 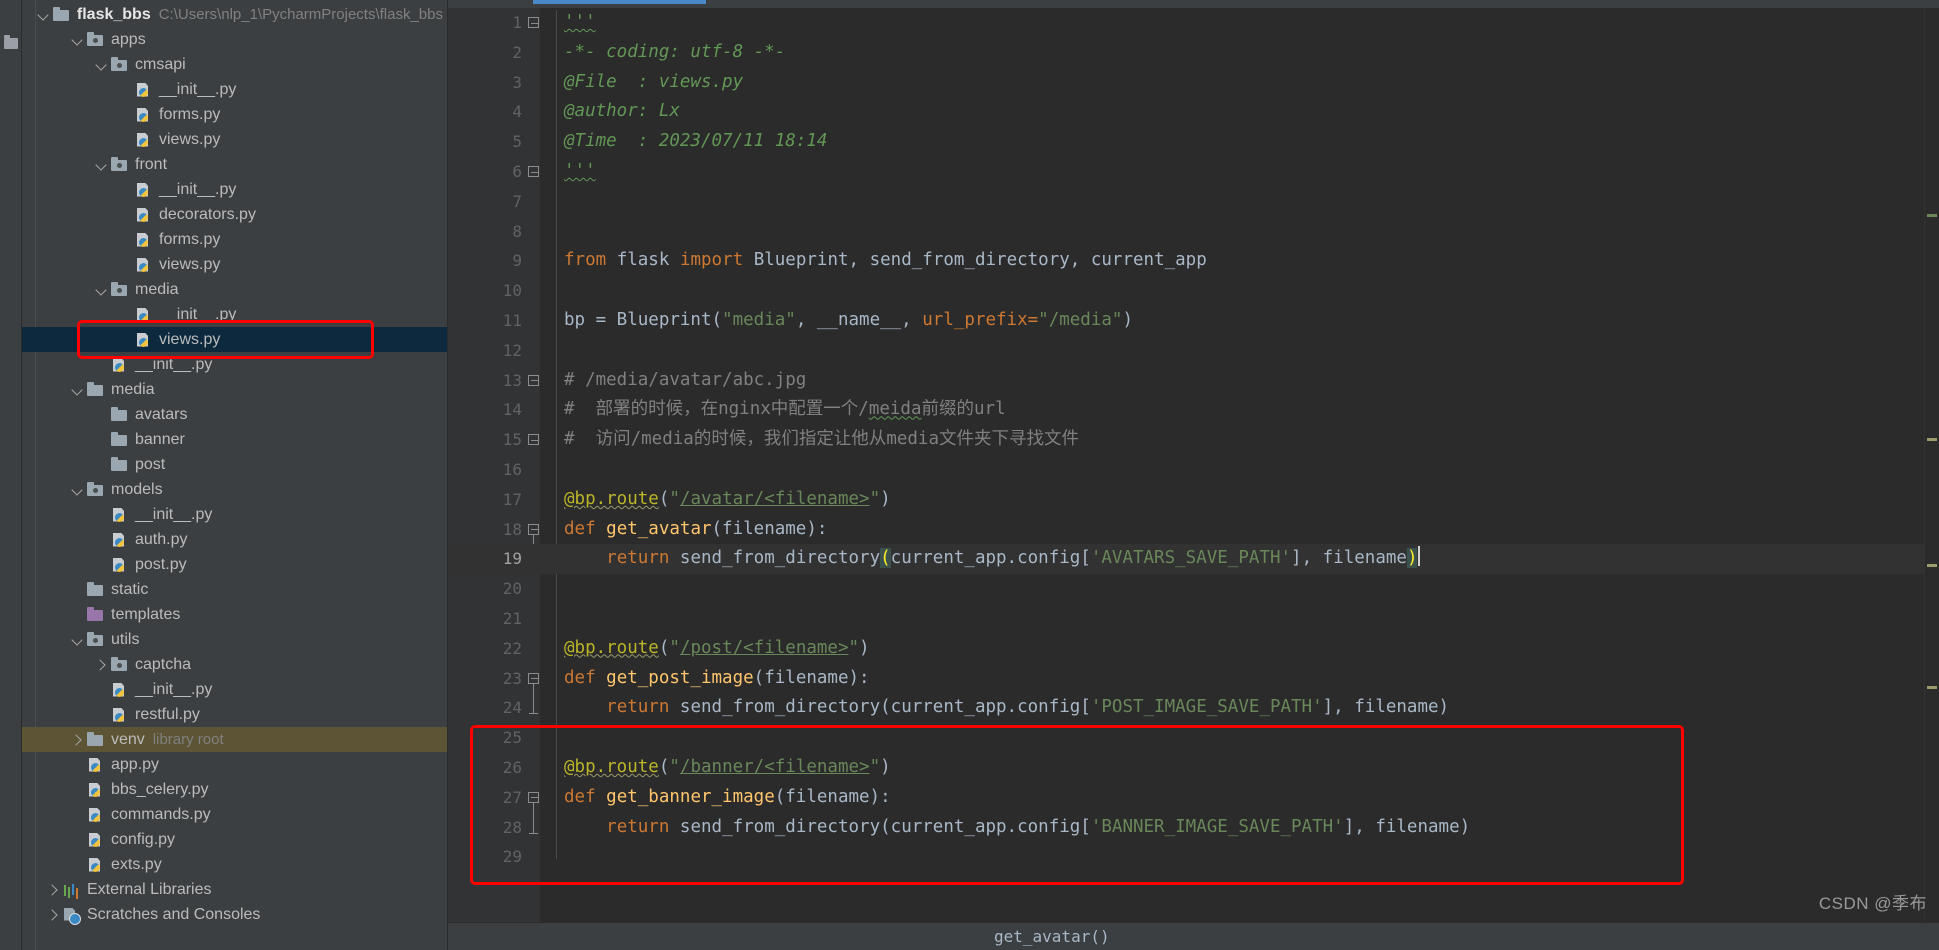 I want to click on editor-tab-strip, so click(x=1193, y=4).